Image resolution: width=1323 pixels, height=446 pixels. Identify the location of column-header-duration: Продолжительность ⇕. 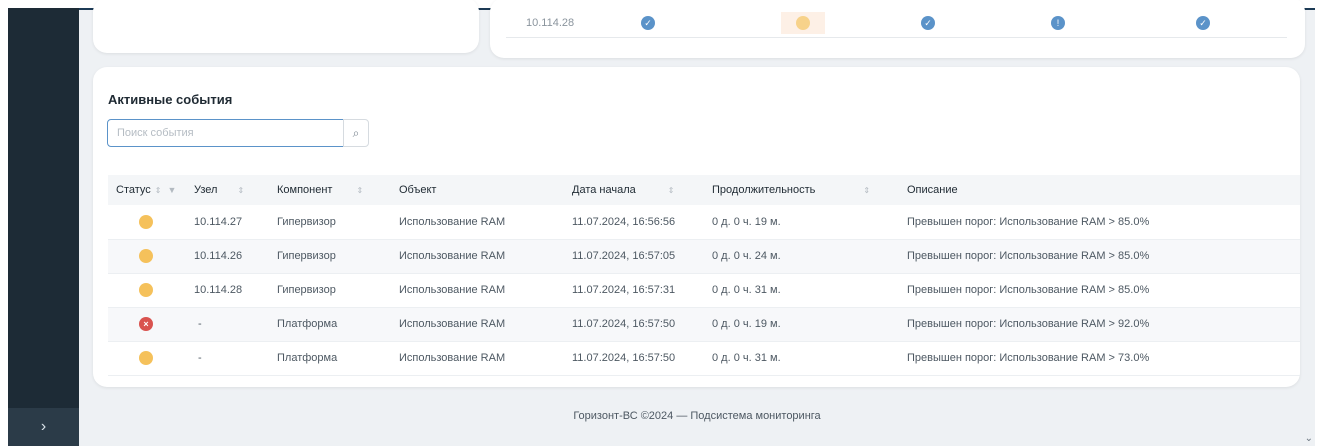
(809, 190).